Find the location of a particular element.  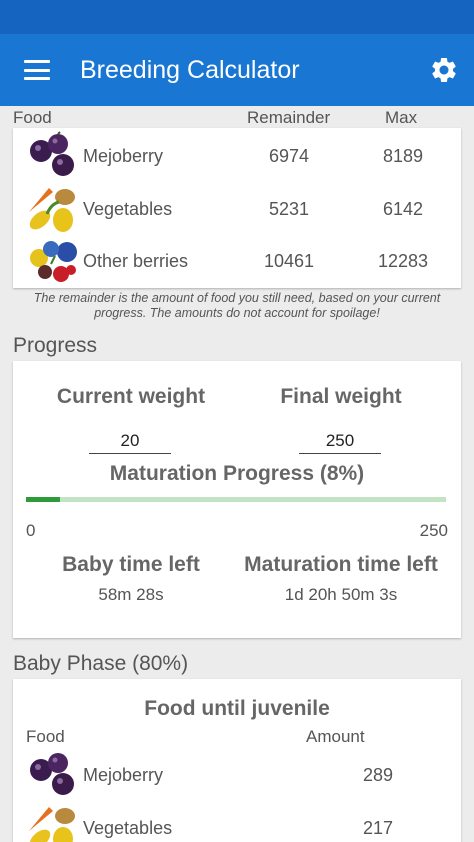

table-row: Mejoberry 6974 8189 is located at coordinates (237, 156).